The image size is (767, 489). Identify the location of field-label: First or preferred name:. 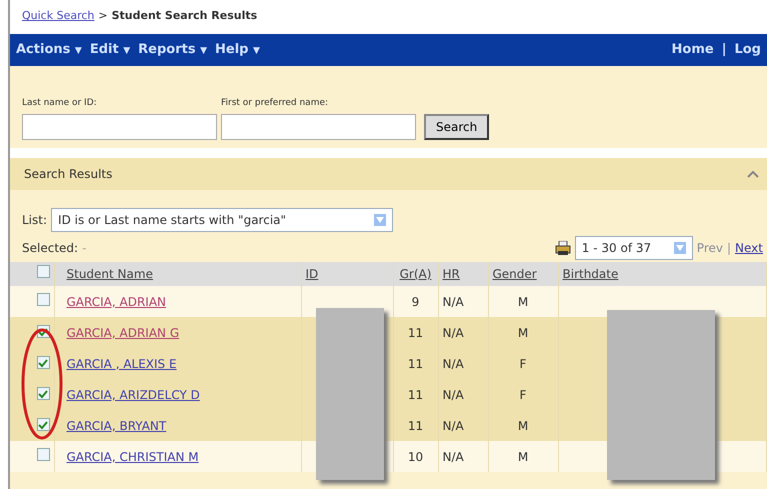
(275, 103).